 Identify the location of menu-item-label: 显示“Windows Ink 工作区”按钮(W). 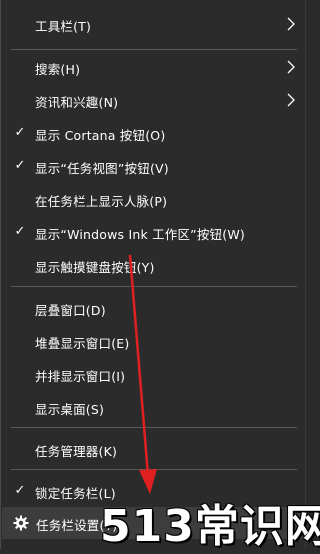
(140, 234).